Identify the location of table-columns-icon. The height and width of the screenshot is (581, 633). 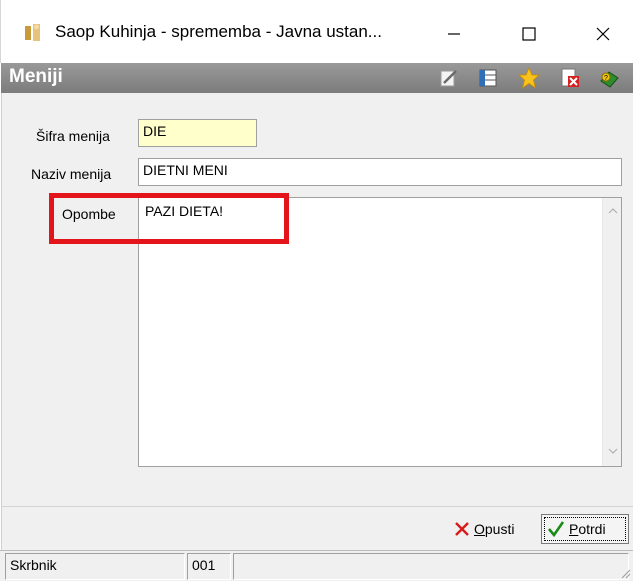
(488, 78).